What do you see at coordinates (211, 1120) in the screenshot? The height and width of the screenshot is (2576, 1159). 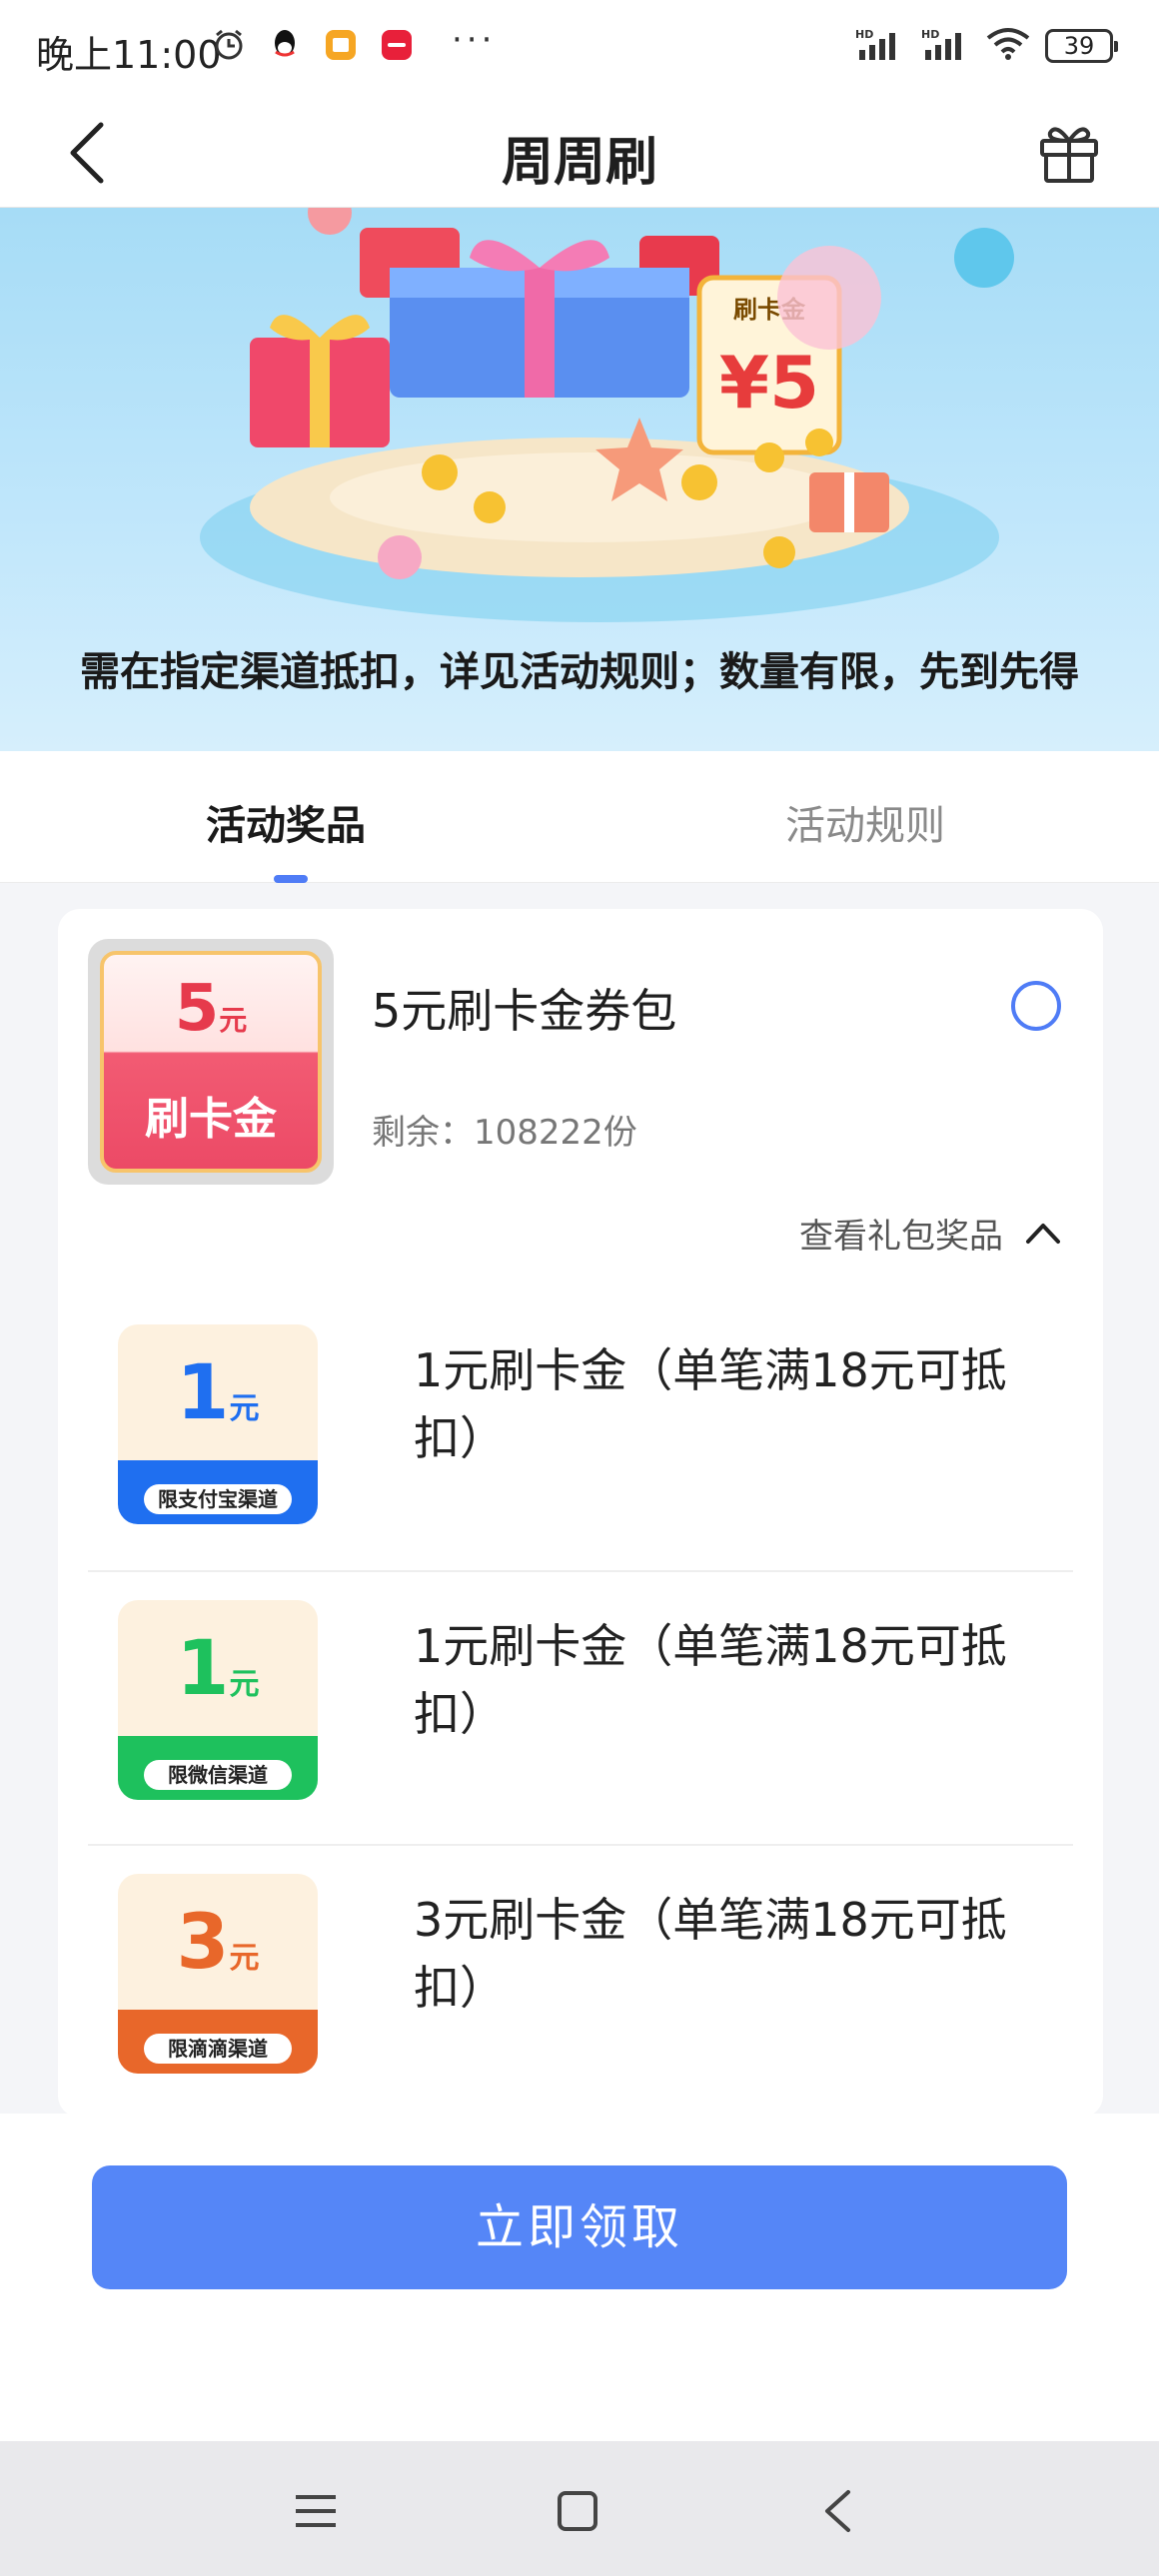 I see `package-thumb-label: 刷卡金` at bounding box center [211, 1120].